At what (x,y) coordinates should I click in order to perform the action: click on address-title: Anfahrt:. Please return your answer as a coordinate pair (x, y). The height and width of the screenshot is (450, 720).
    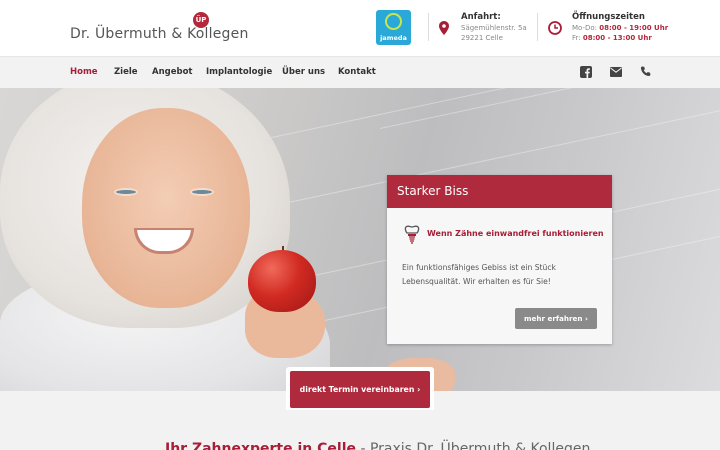
    Looking at the image, I should click on (481, 17).